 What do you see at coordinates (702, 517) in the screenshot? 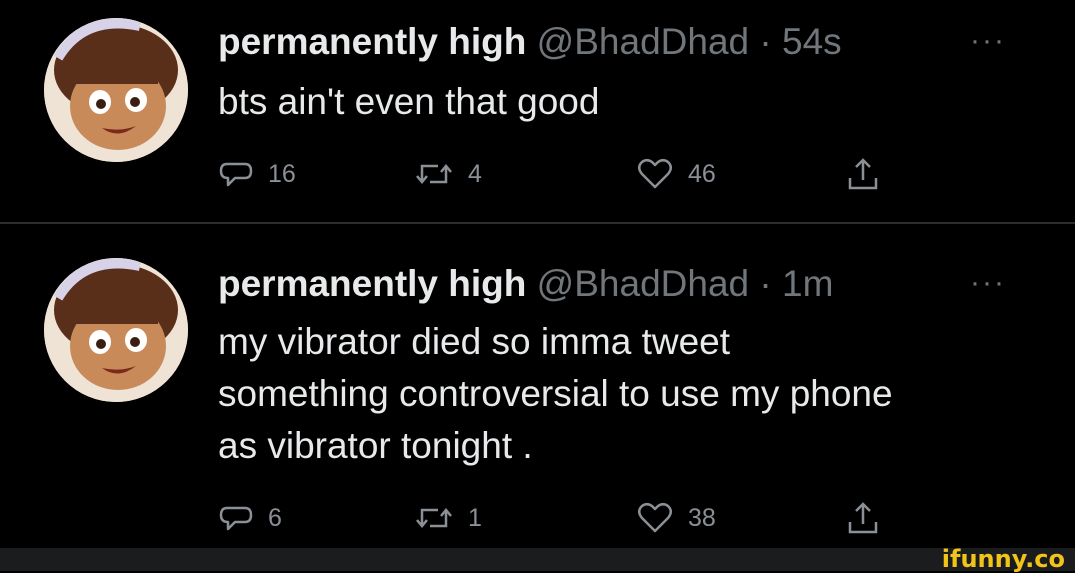
I see `like-count: 38` at bounding box center [702, 517].